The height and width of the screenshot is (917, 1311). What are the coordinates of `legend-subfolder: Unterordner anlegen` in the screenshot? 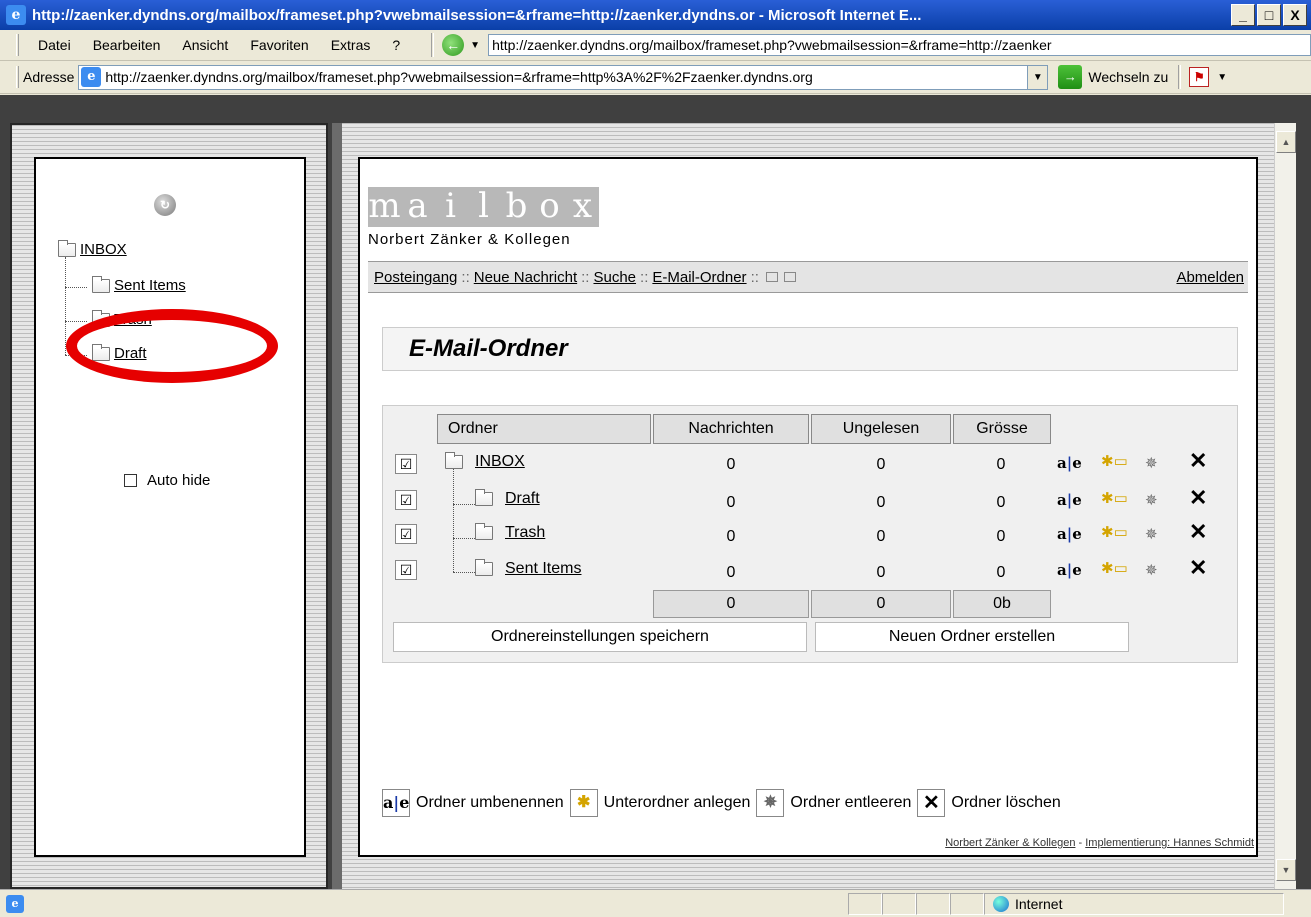 It's located at (677, 802).